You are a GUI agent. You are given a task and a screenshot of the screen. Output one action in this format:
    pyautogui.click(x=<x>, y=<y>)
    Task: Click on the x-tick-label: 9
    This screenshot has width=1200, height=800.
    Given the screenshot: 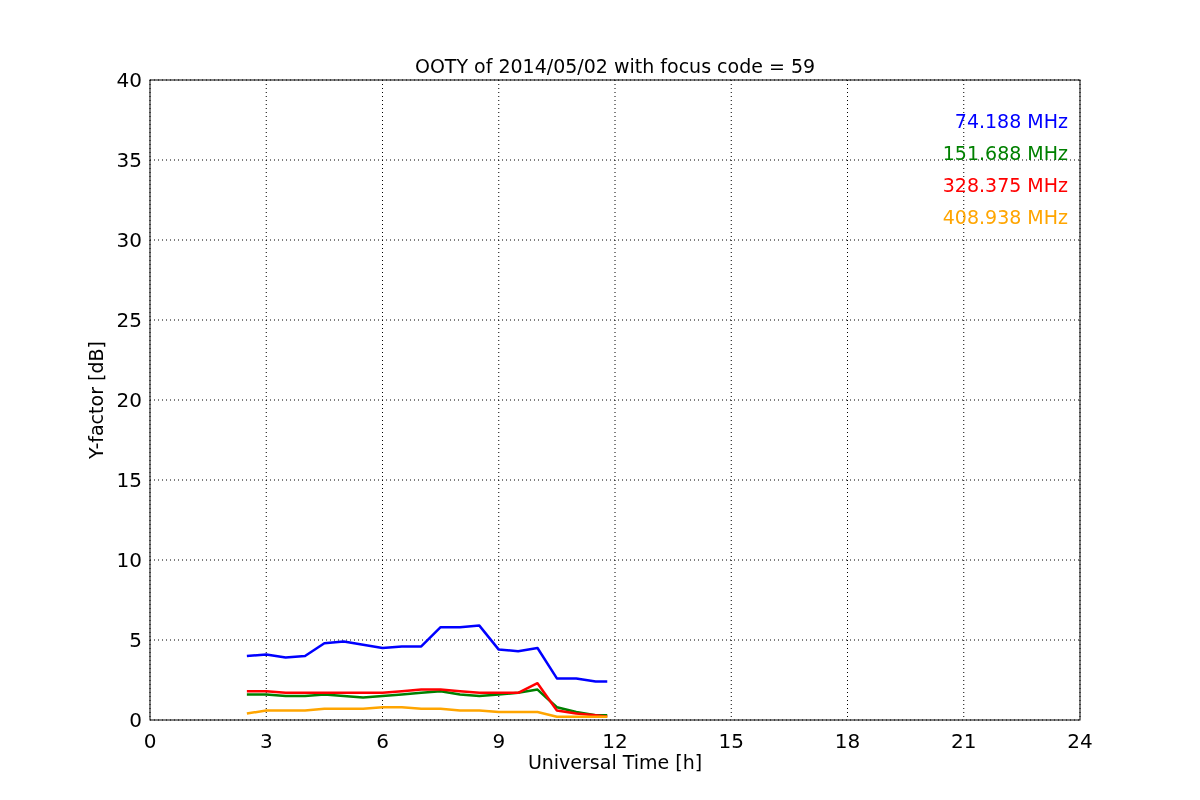 What is the action you would take?
    pyautogui.click(x=499, y=741)
    